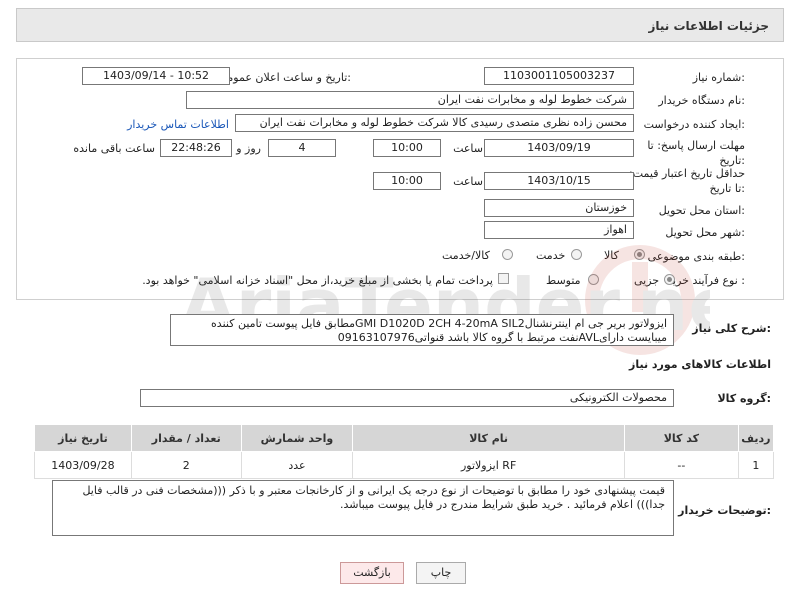  What do you see at coordinates (681, 465) in the screenshot?
I see `cell-item-code: --` at bounding box center [681, 465].